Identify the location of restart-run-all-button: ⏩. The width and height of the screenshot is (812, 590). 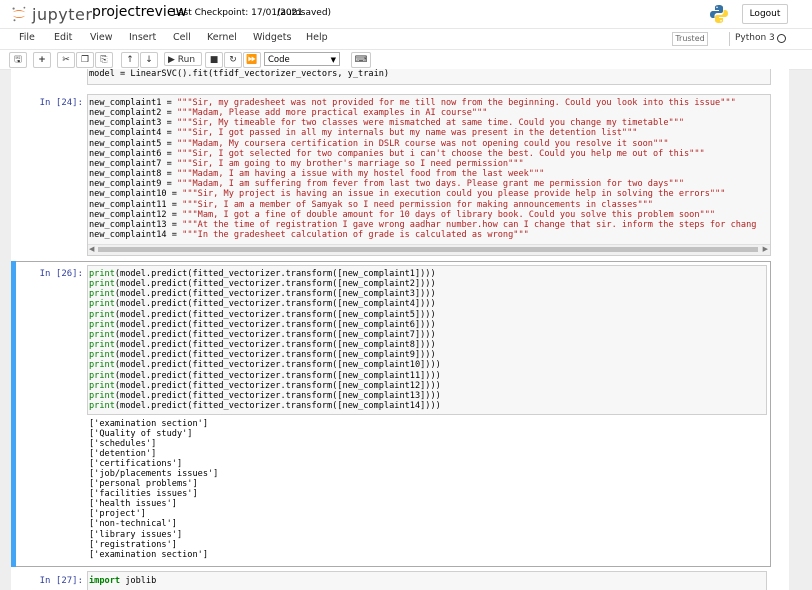
(252, 60).